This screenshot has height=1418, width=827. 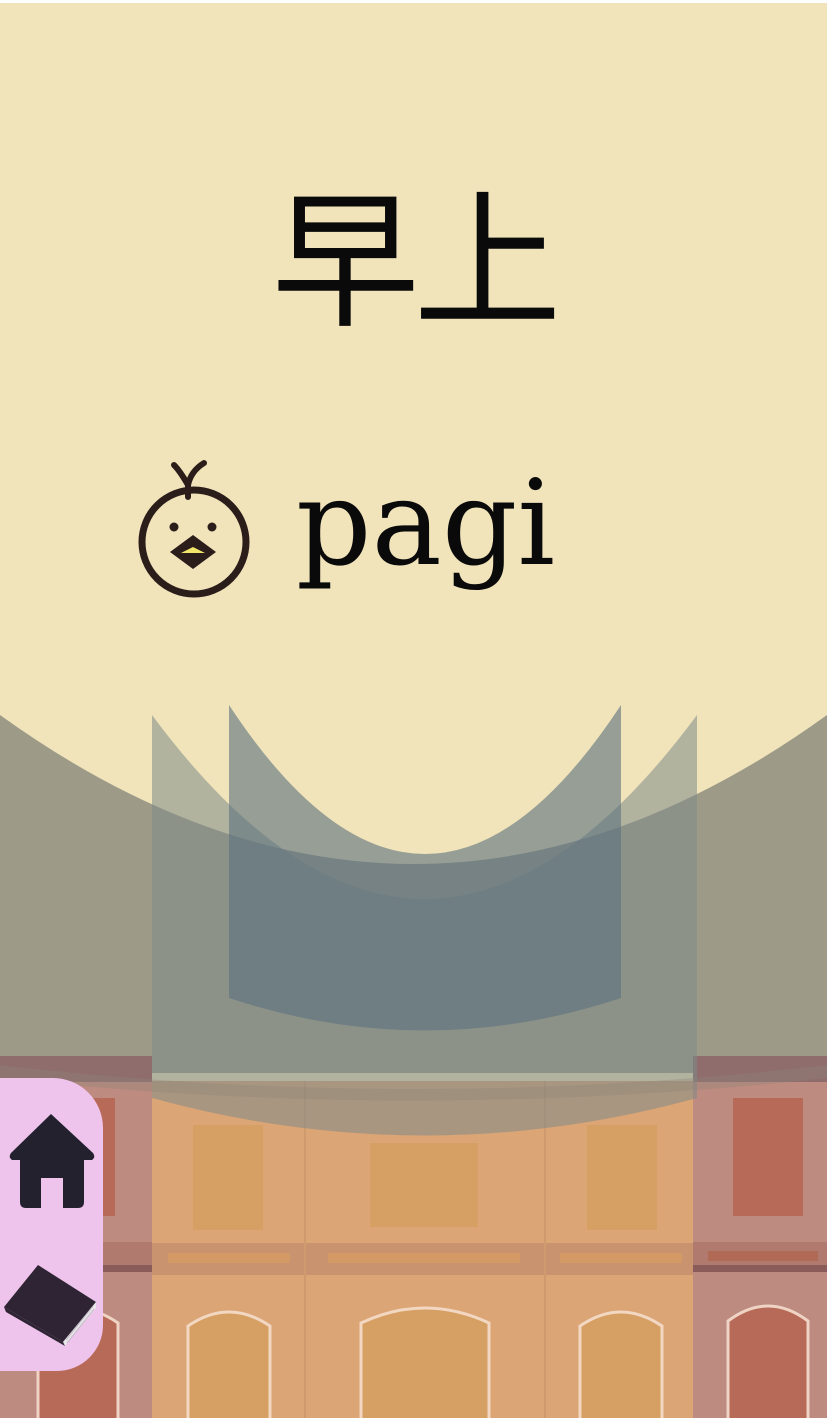 I want to click on home-icon, so click(x=52, y=1161).